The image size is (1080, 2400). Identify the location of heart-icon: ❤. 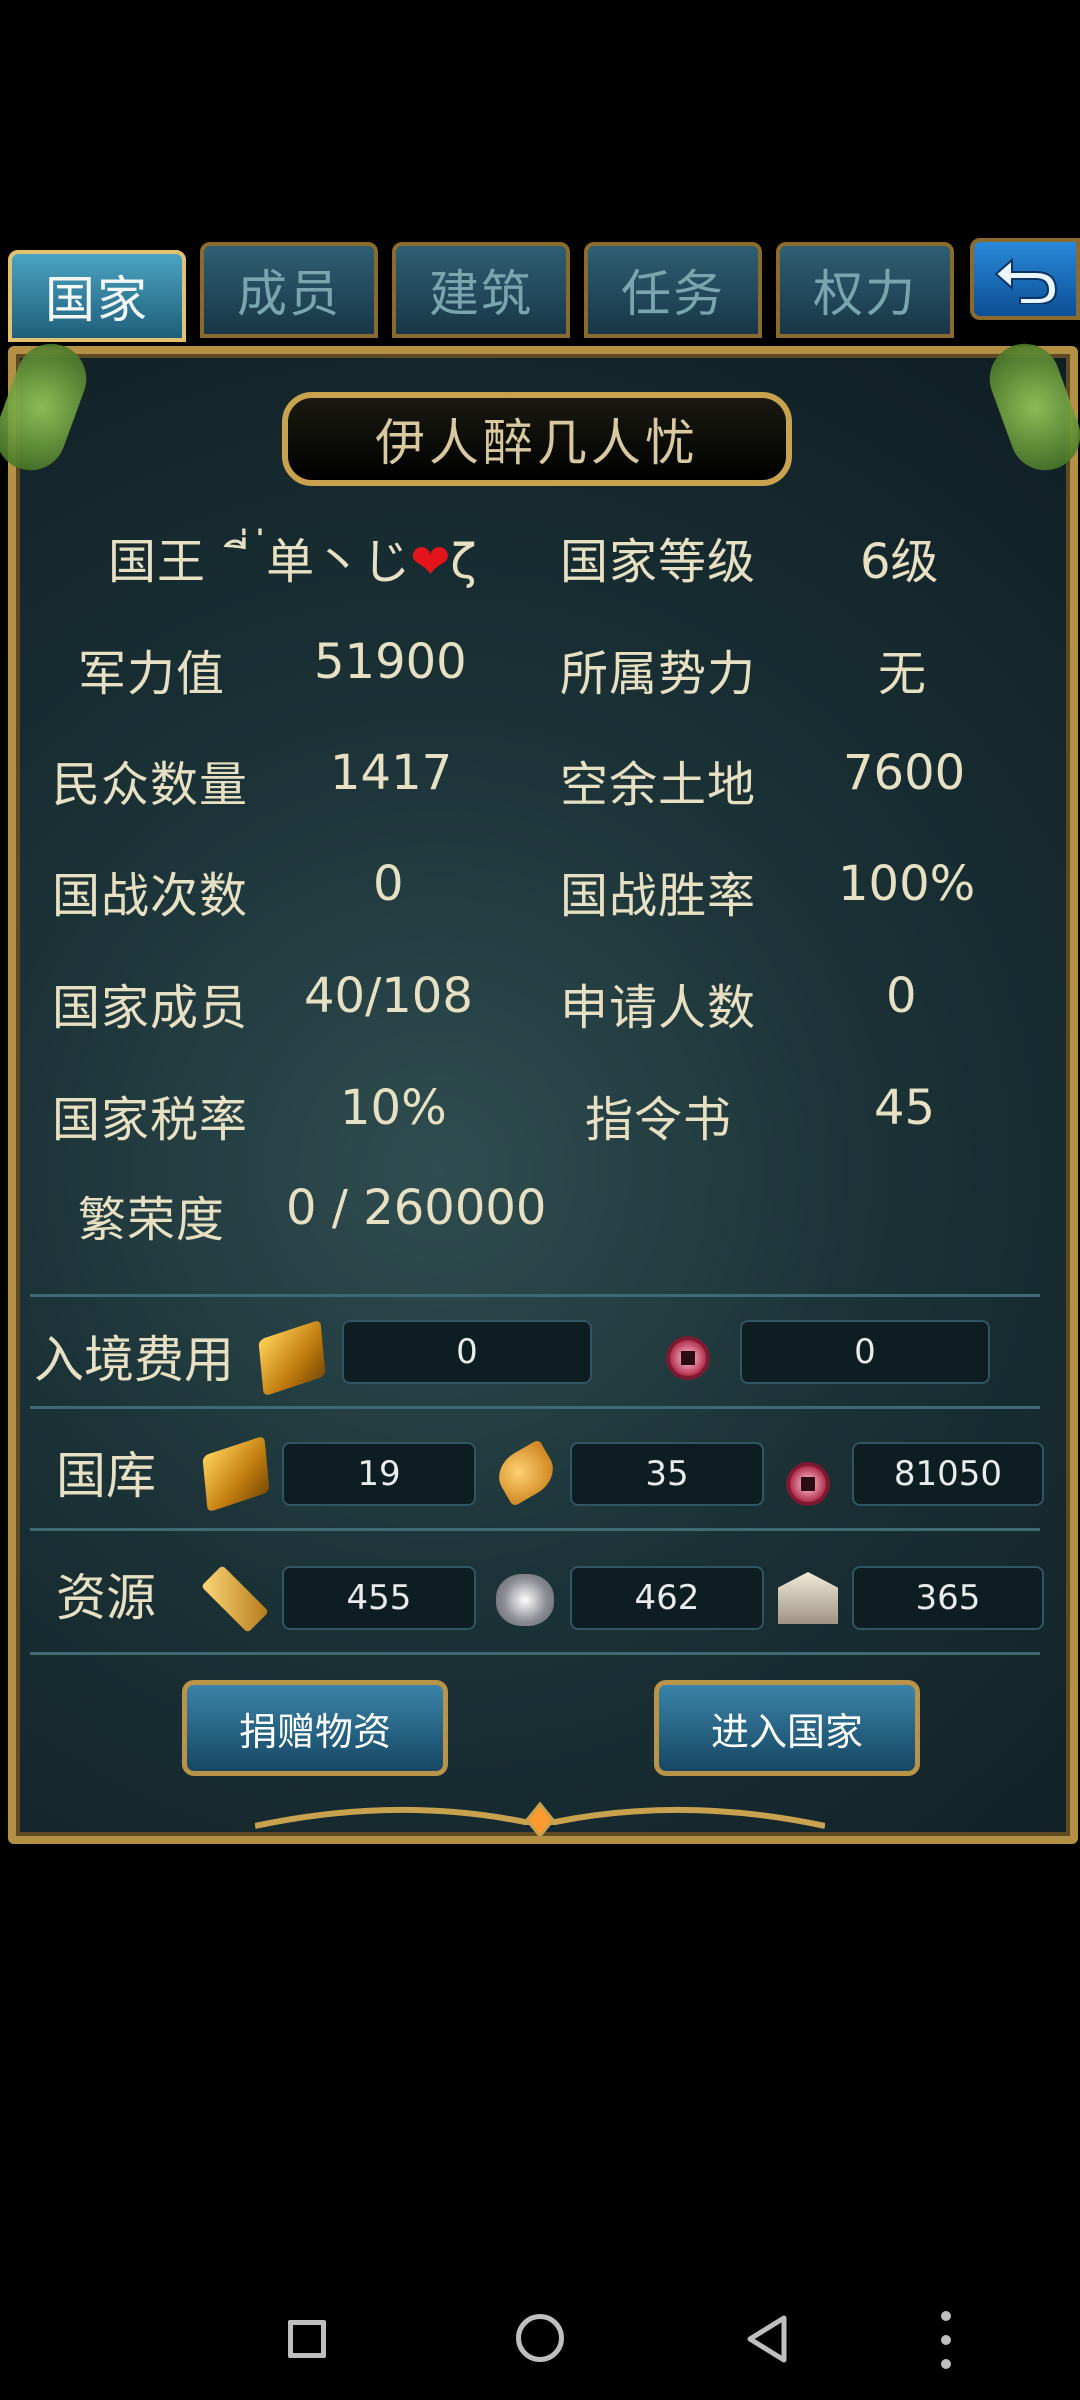
(430, 562).